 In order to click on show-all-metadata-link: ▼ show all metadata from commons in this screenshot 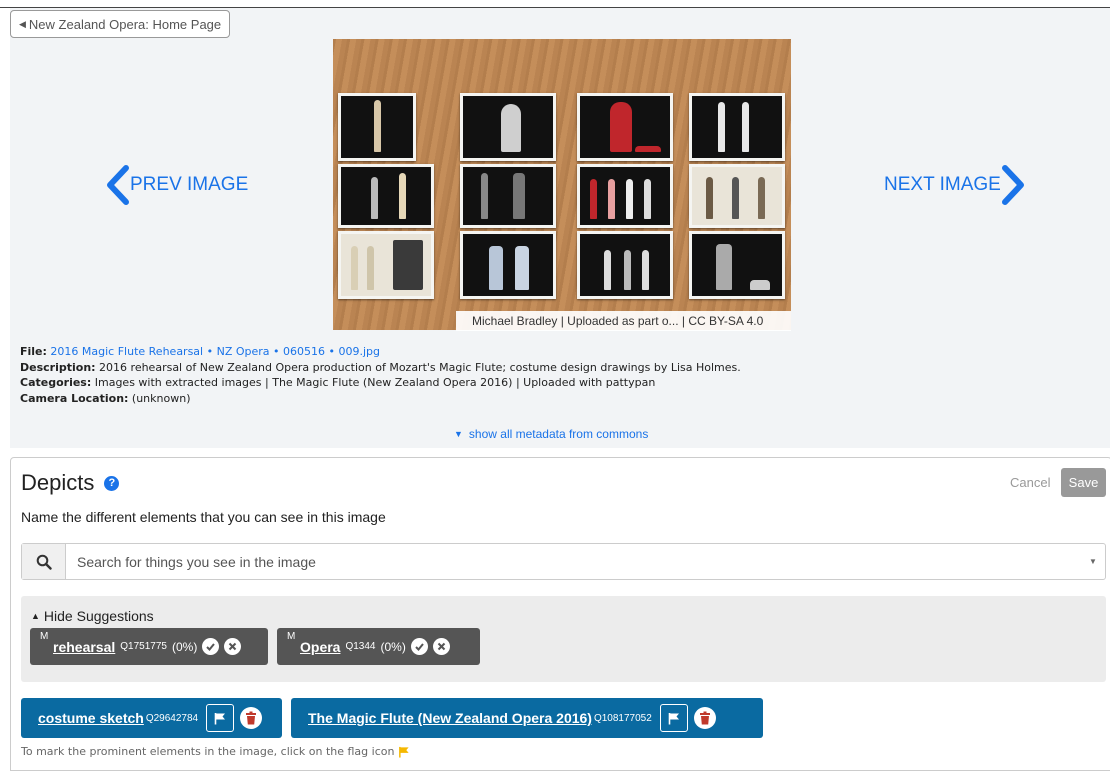, I will do `click(551, 434)`.